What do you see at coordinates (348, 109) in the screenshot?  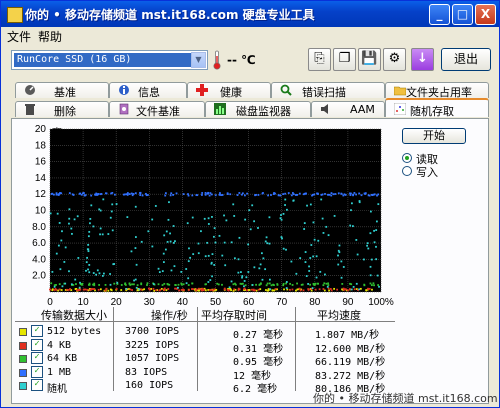 I see `tab-aam: AAM` at bounding box center [348, 109].